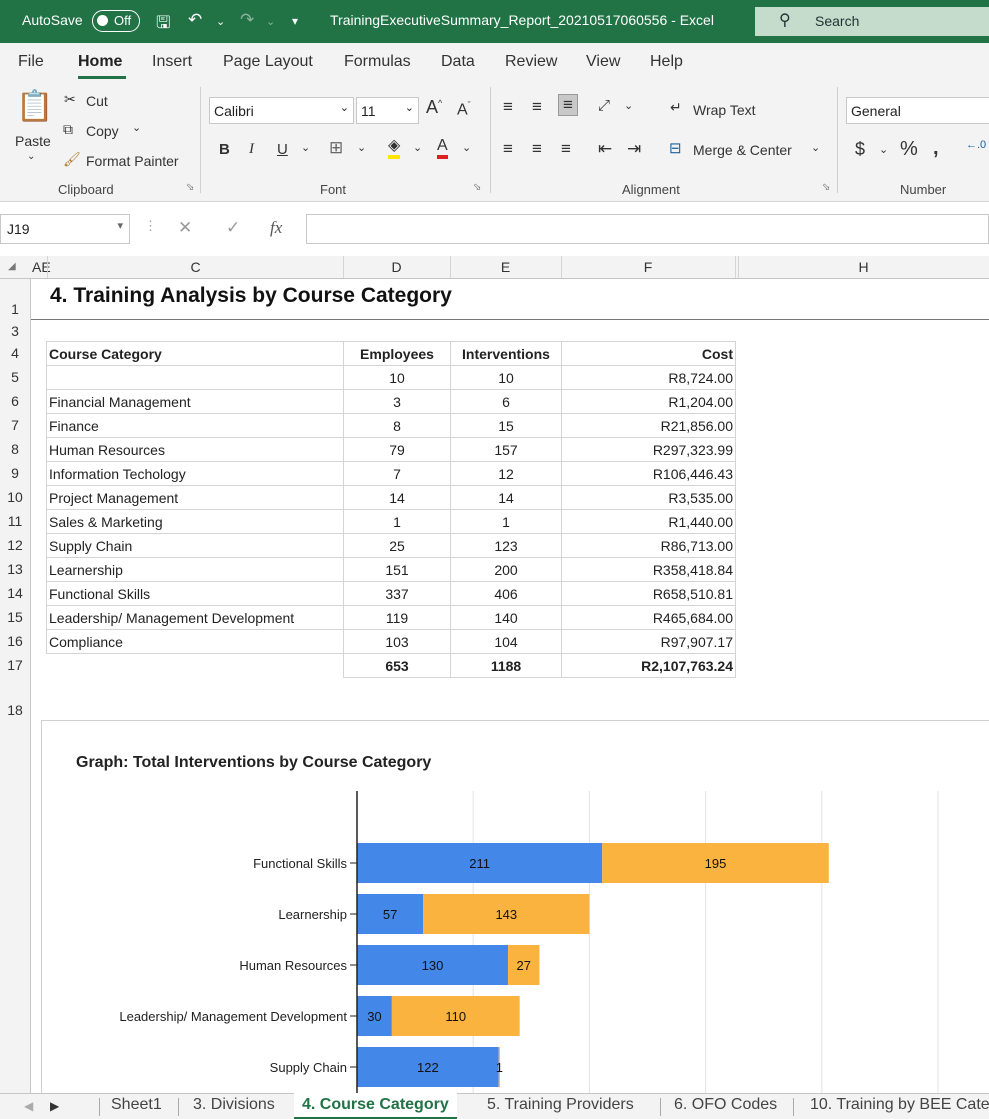  I want to click on table-cell: 200, so click(506, 569).